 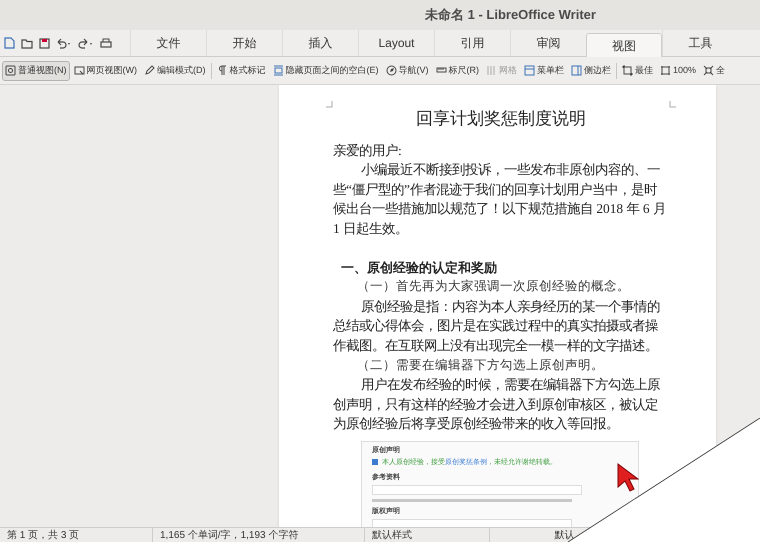 What do you see at coordinates (326, 70) in the screenshot?
I see `toolbar-button: 隐藏页面之间的空白(E)` at bounding box center [326, 70].